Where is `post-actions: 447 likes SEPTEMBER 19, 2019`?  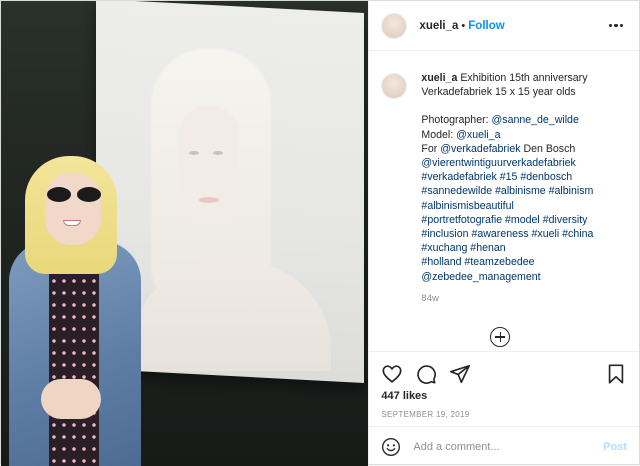 post-actions: 447 likes SEPTEMBER 19, 2019 is located at coordinates (504, 385).